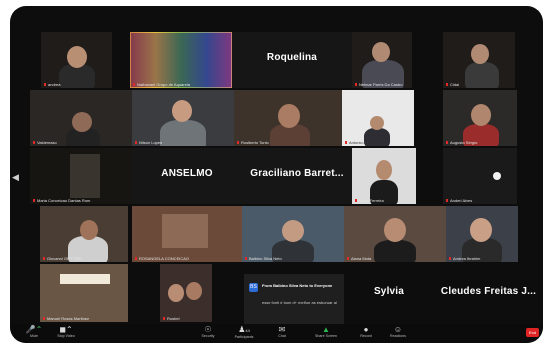 This screenshot has height=345, width=545. I want to click on participant-name-text: Antonio Araujo, so click(362, 142).